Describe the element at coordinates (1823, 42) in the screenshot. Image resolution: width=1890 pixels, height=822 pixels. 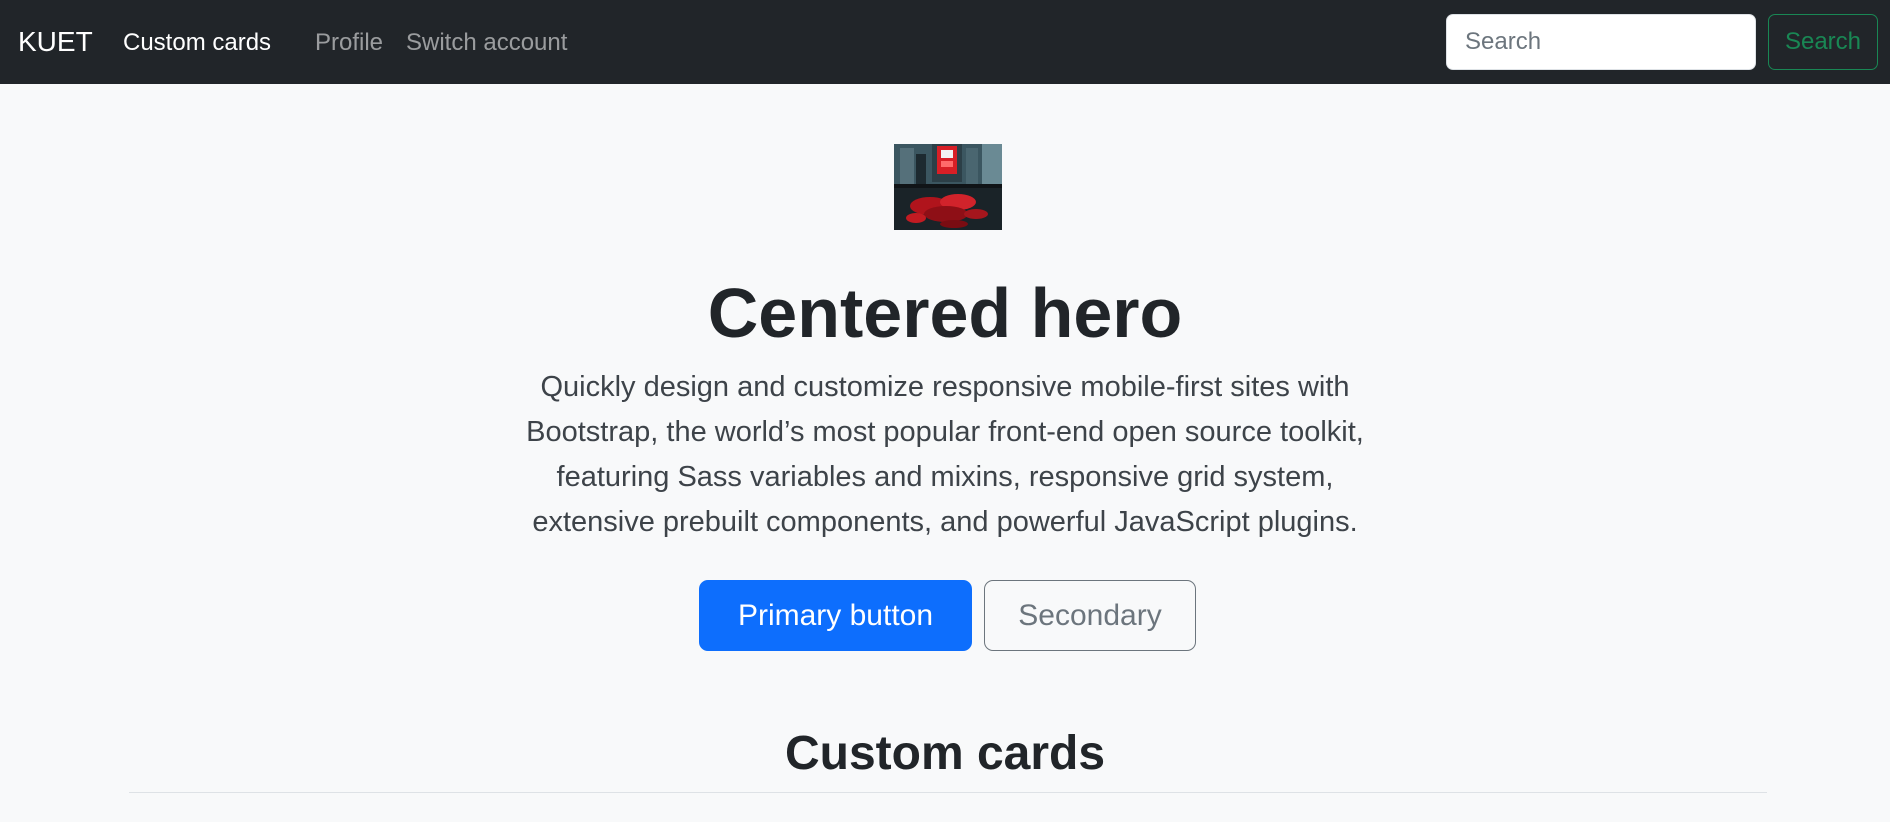
I see `search-button: Search` at that location.